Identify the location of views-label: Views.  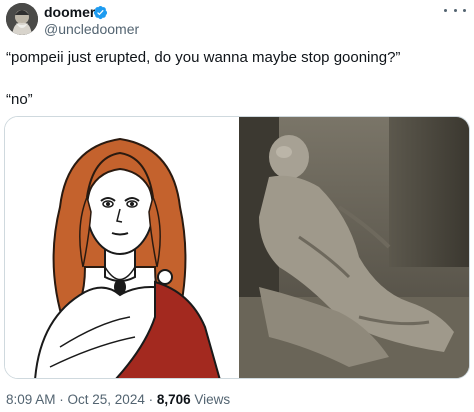
(210, 399).